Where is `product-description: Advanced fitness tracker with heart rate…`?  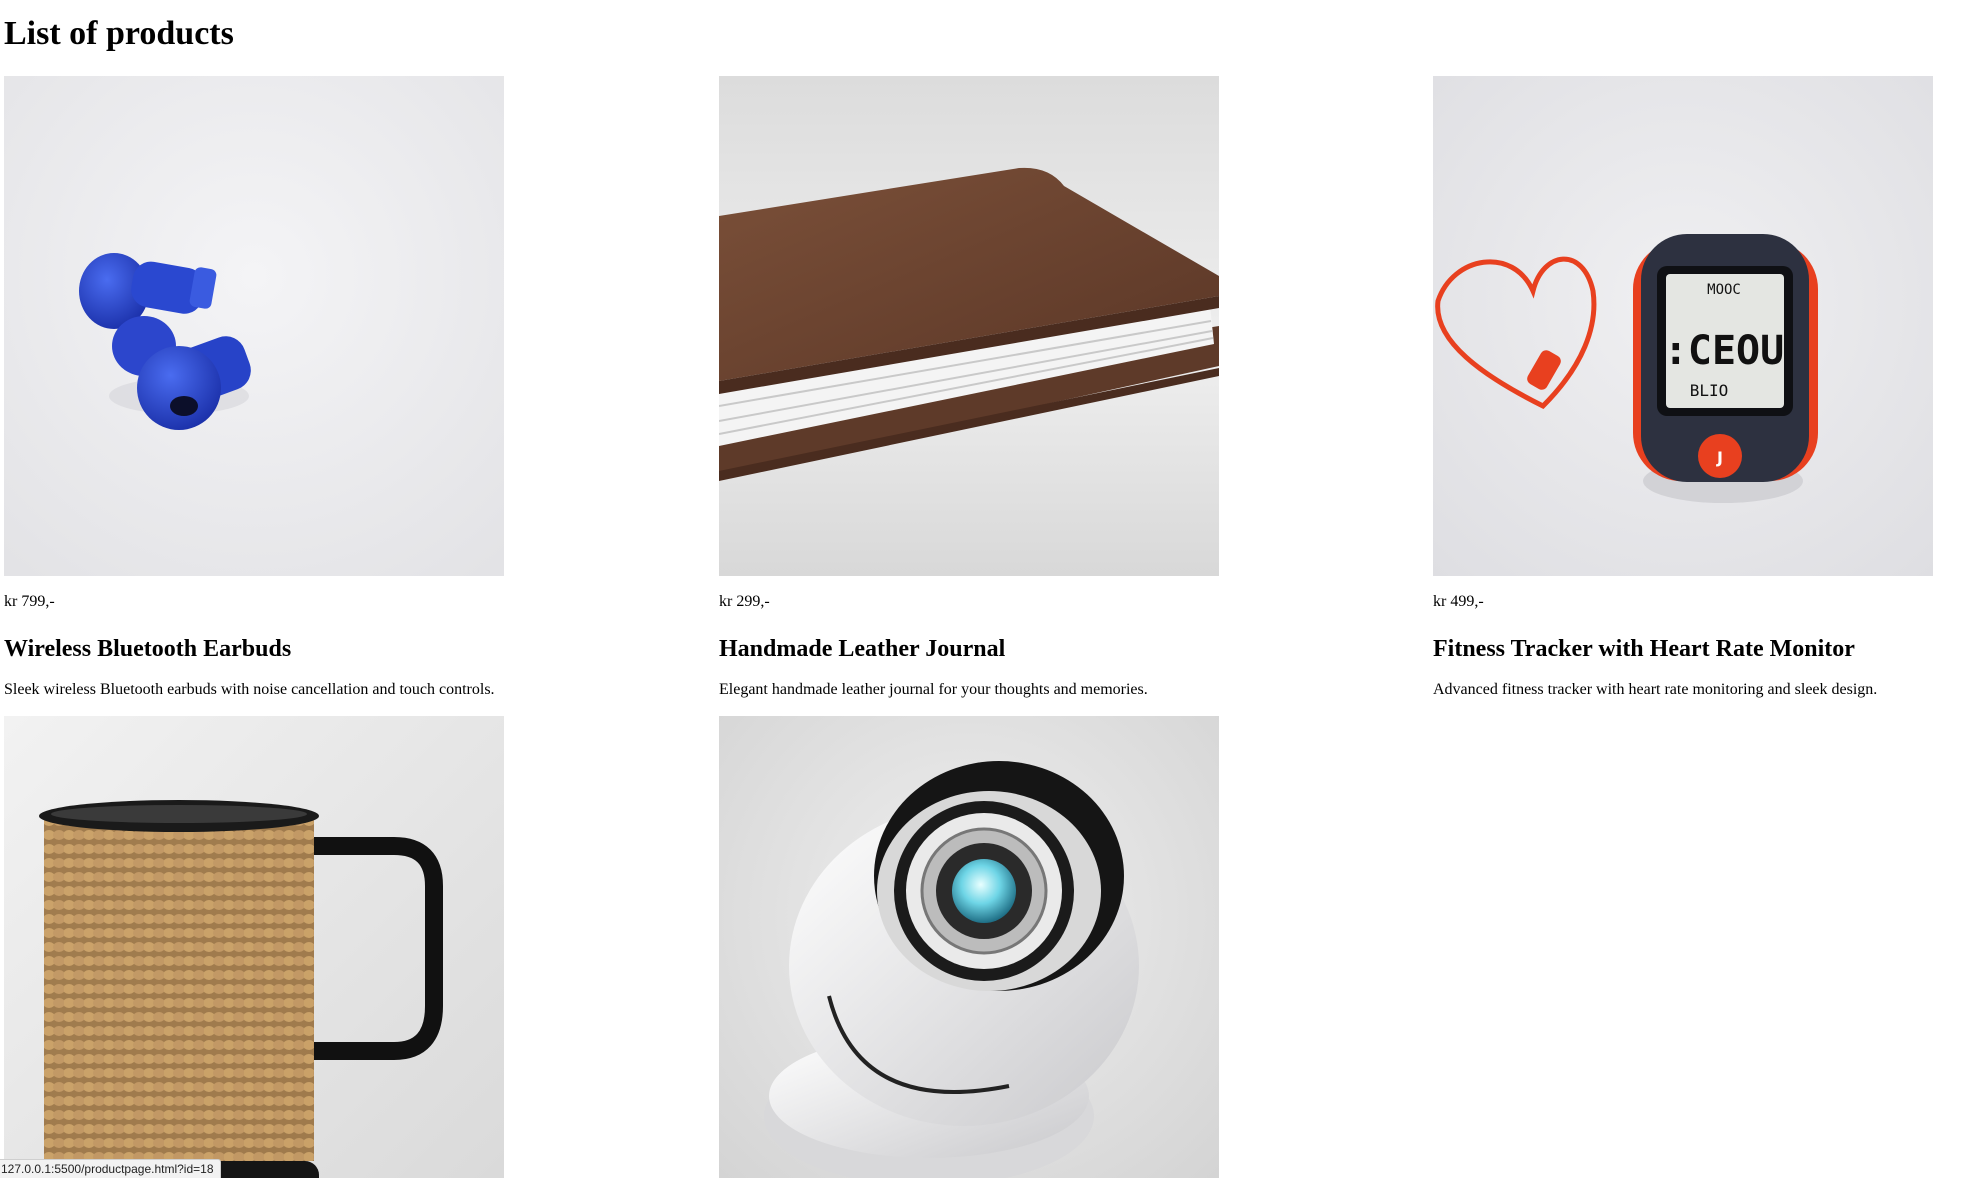
product-description: Advanced fitness tracker with heart rate… is located at coordinates (1655, 689).